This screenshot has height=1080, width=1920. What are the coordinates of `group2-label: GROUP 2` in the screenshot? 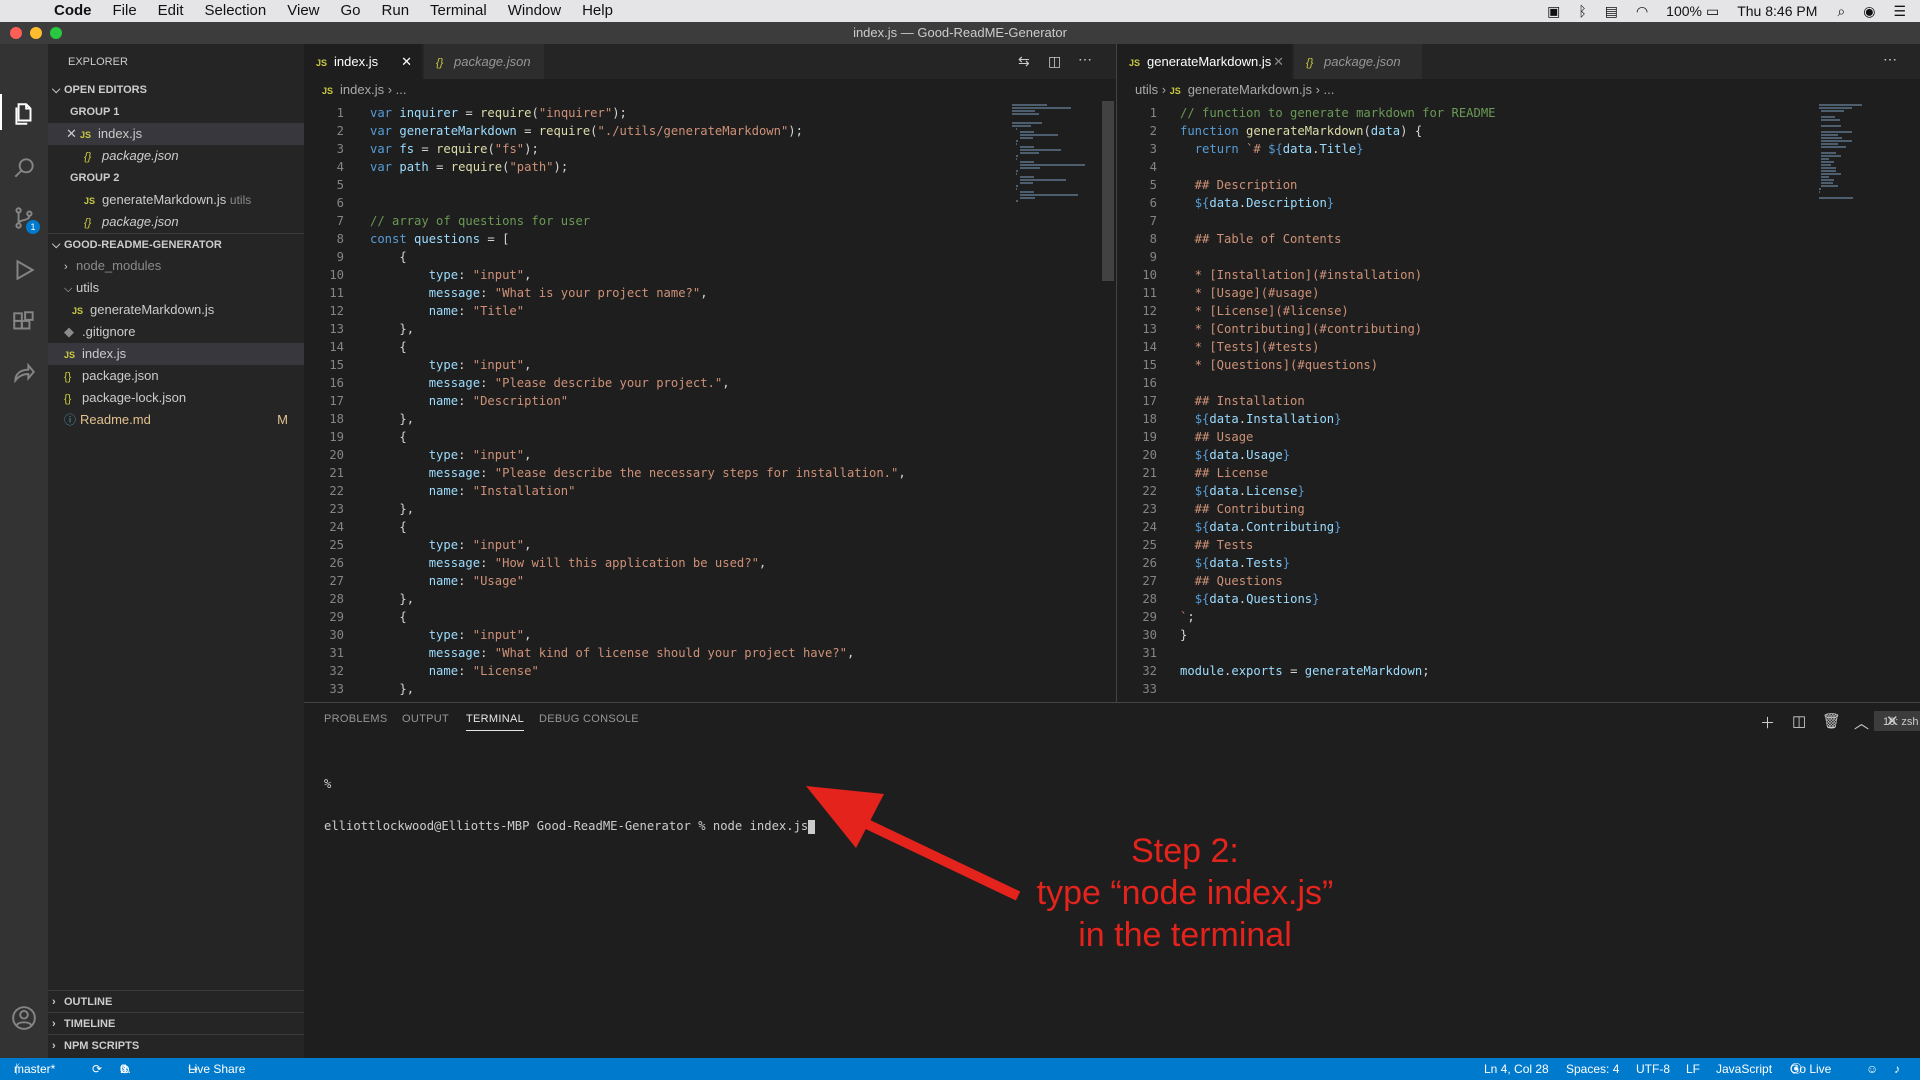 It's located at (176, 178).